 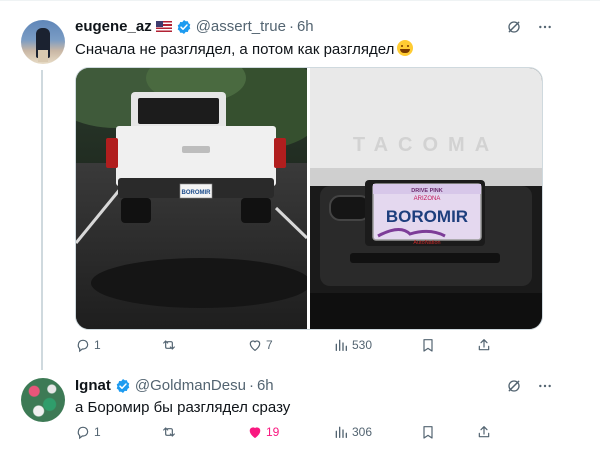 What do you see at coordinates (263, 432) in the screenshot?
I see `like-button: 19` at bounding box center [263, 432].